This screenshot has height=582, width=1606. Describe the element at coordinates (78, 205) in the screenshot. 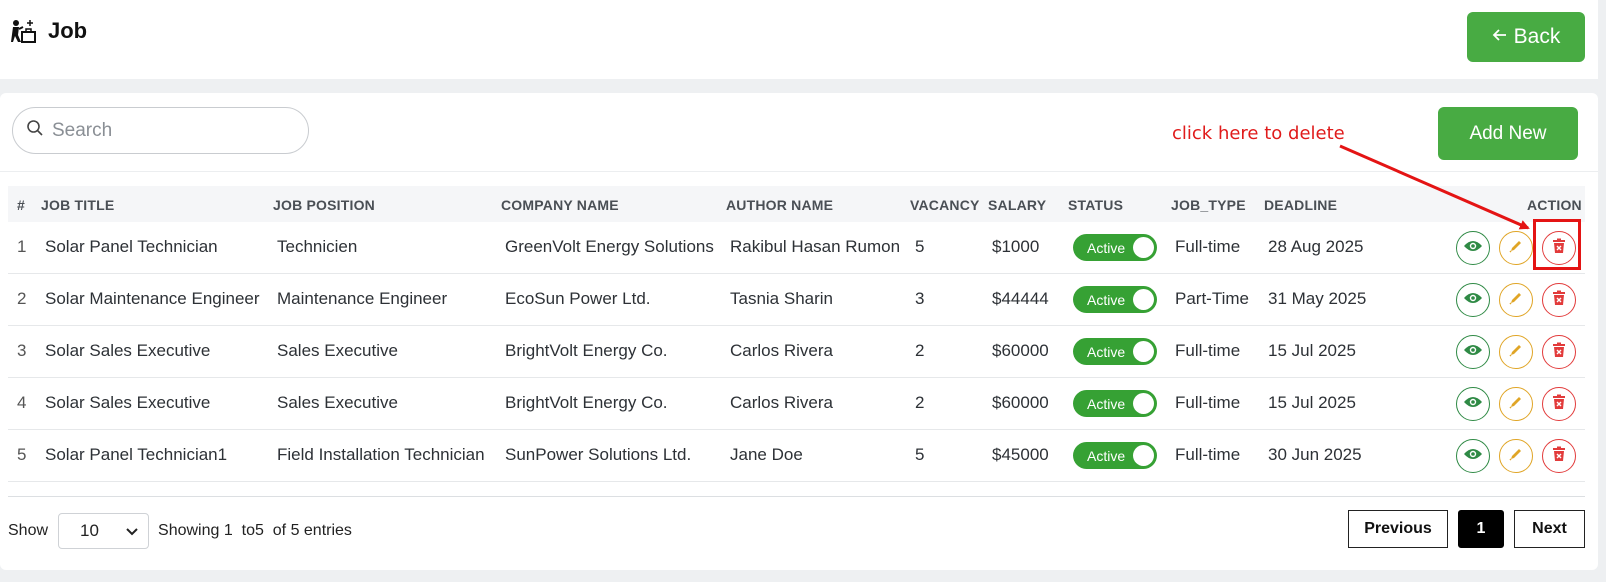

I see `column-header-job-title: JOB TITLE` at that location.